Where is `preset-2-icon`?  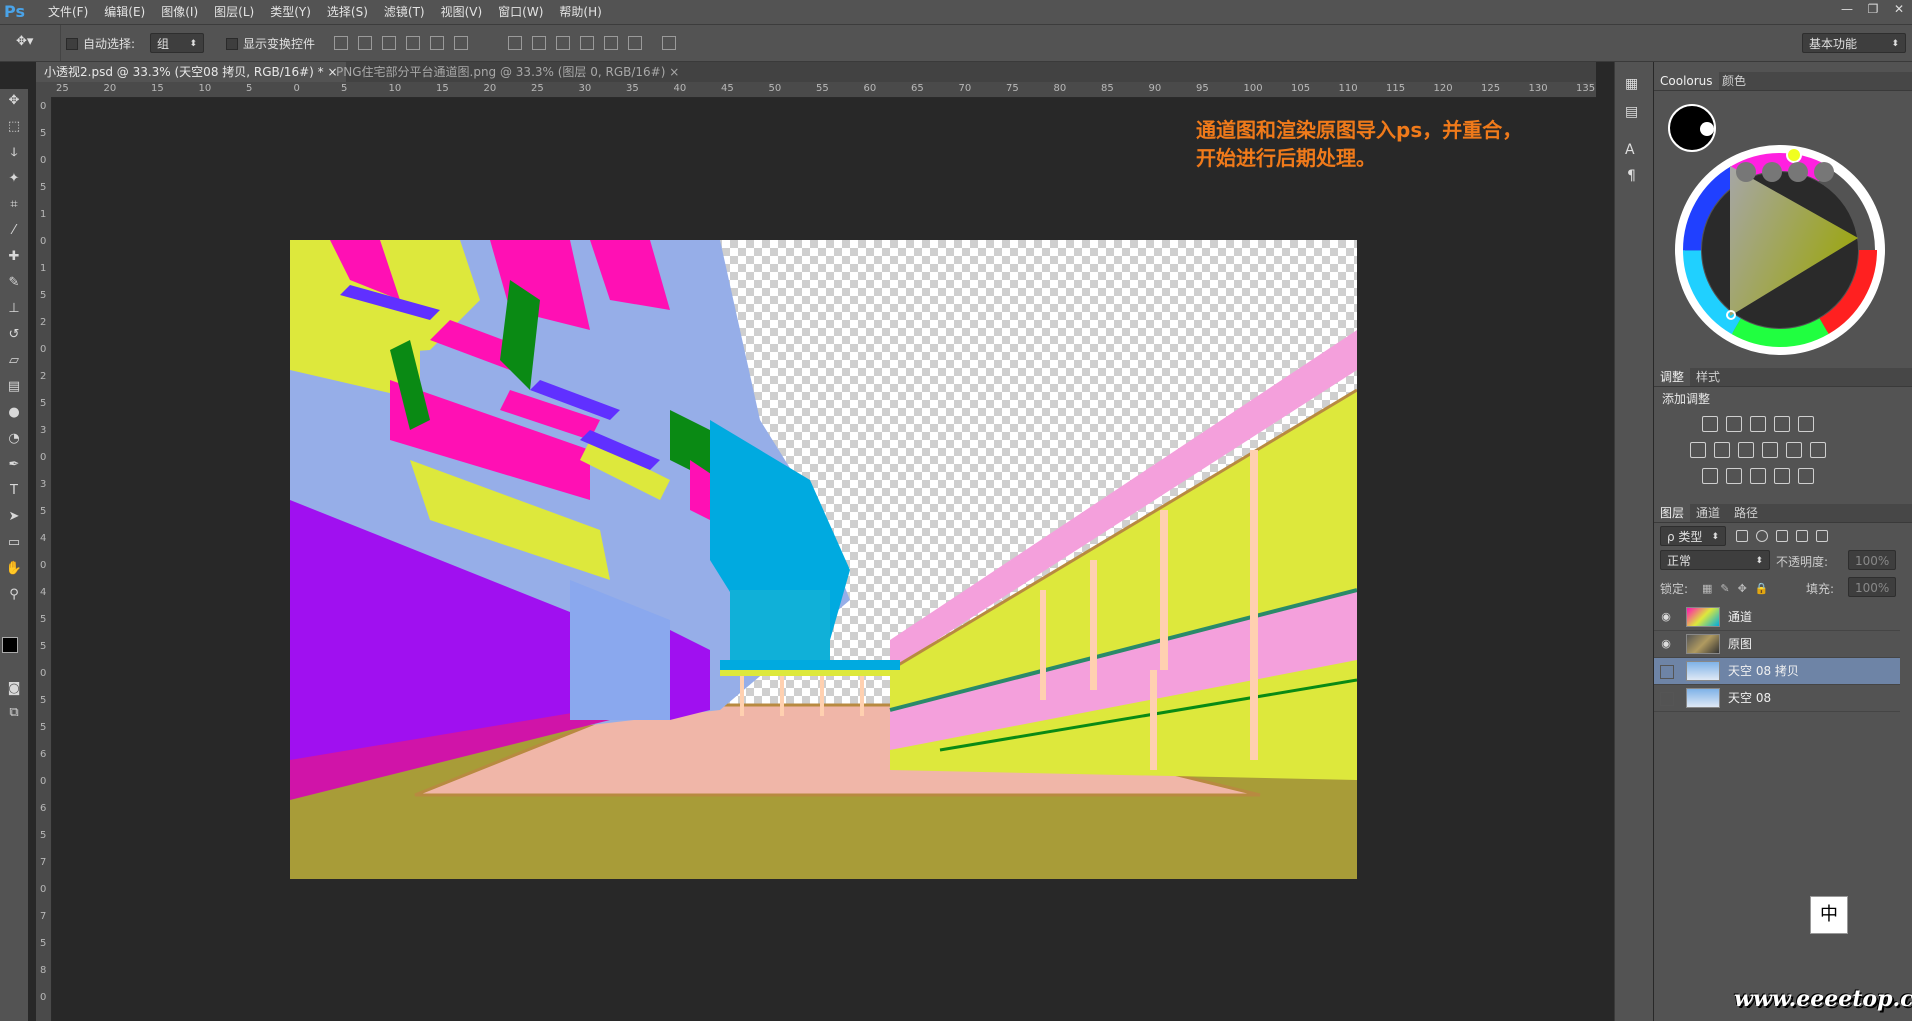
preset-2-icon is located at coordinates (1772, 172).